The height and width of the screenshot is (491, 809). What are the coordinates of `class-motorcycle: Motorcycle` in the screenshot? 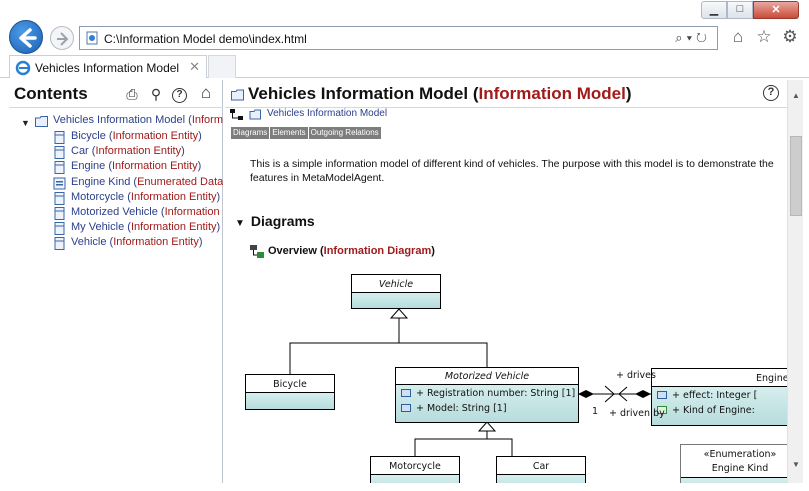 It's located at (415, 469).